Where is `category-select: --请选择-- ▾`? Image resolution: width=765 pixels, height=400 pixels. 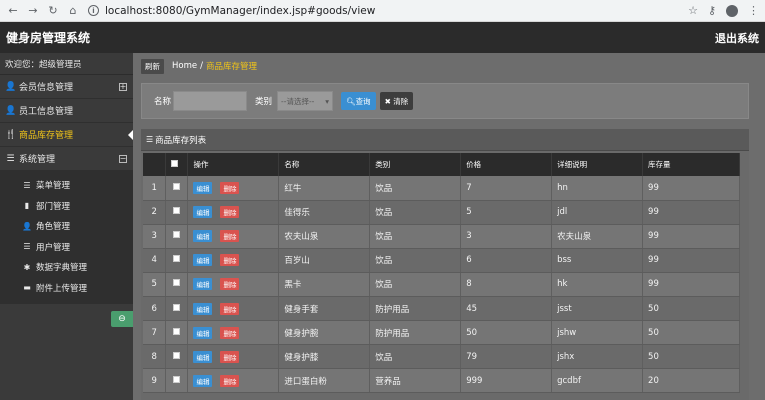 category-select: --请选择-- ▾ is located at coordinates (305, 101).